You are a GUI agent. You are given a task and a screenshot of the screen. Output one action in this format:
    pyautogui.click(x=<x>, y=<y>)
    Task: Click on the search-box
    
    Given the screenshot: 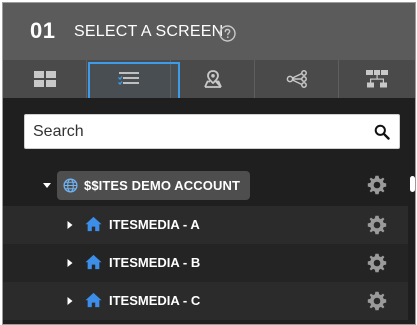 What is the action you would take?
    pyautogui.click(x=212, y=131)
    